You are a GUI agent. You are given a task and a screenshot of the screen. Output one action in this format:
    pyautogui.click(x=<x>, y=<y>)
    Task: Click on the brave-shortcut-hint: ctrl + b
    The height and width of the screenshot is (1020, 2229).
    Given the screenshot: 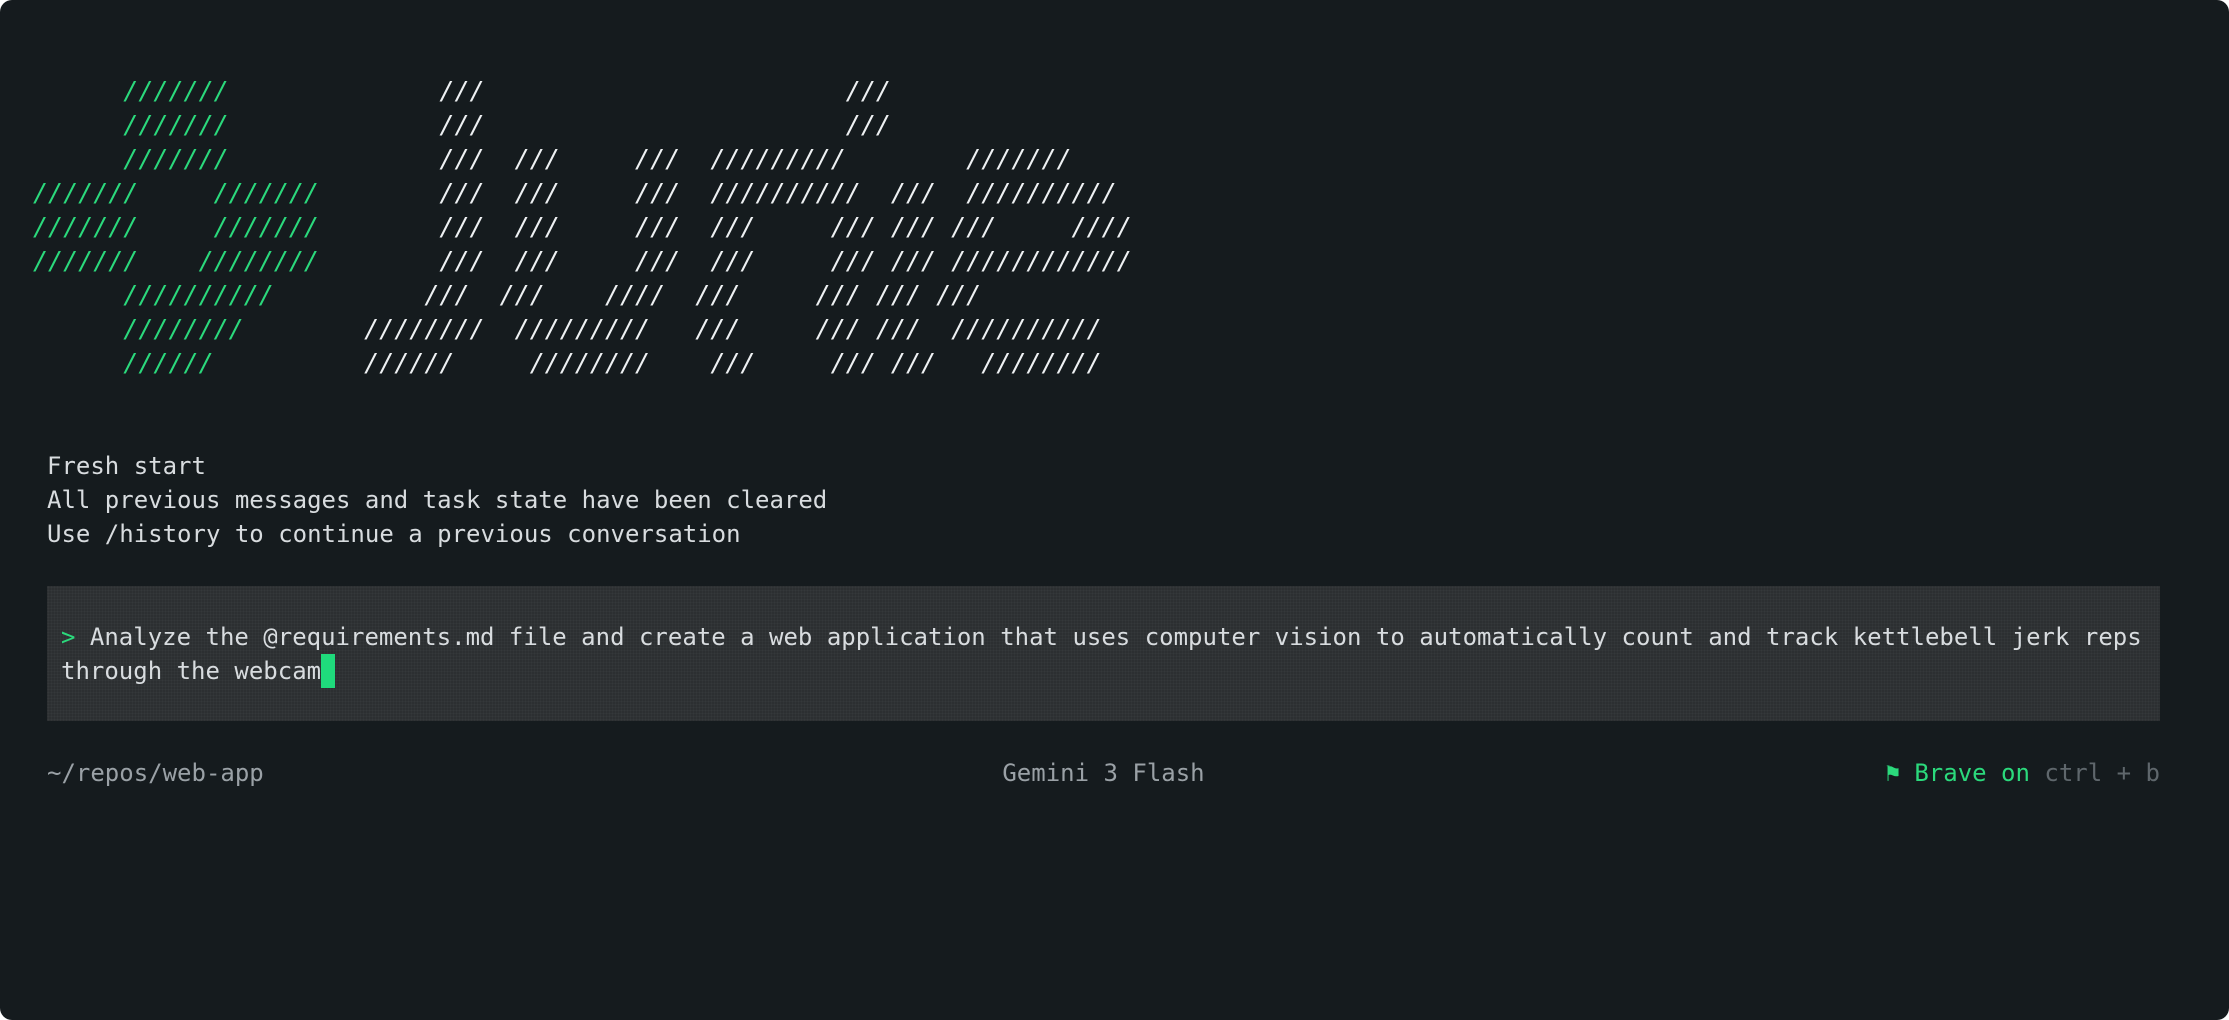 What is the action you would take?
    pyautogui.click(x=2102, y=773)
    